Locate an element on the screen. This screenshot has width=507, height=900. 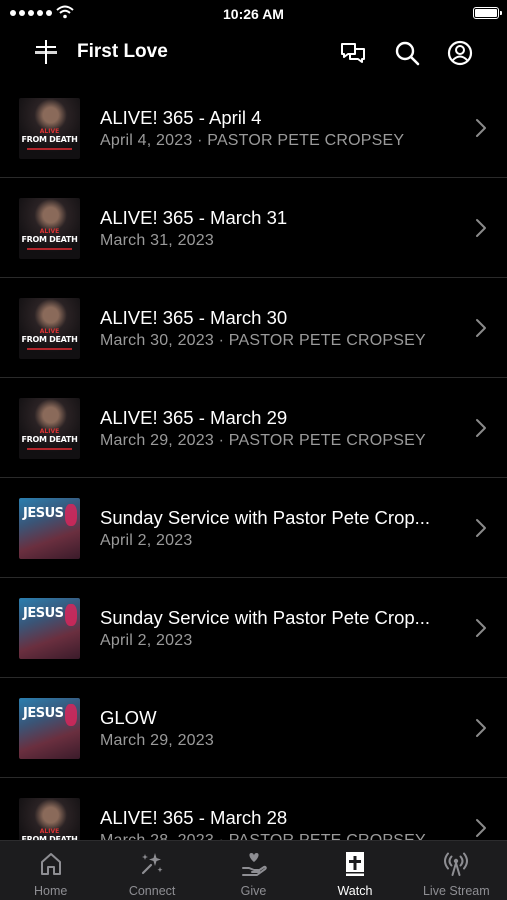
profile-icon is located at coordinates (460, 53).